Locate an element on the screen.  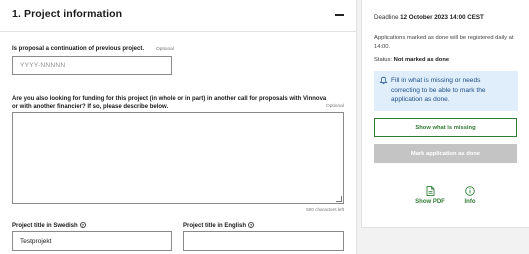
section-header: 1. Project information is located at coordinates (178, 16).